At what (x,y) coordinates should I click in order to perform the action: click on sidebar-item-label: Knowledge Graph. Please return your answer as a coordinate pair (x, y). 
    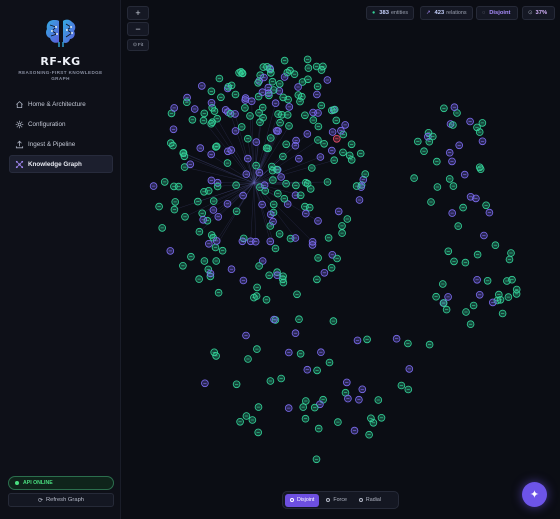
    Looking at the image, I should click on (55, 164).